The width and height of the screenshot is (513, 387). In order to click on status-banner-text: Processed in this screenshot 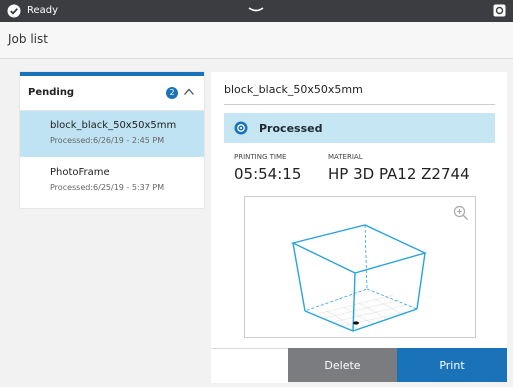, I will do `click(291, 128)`.